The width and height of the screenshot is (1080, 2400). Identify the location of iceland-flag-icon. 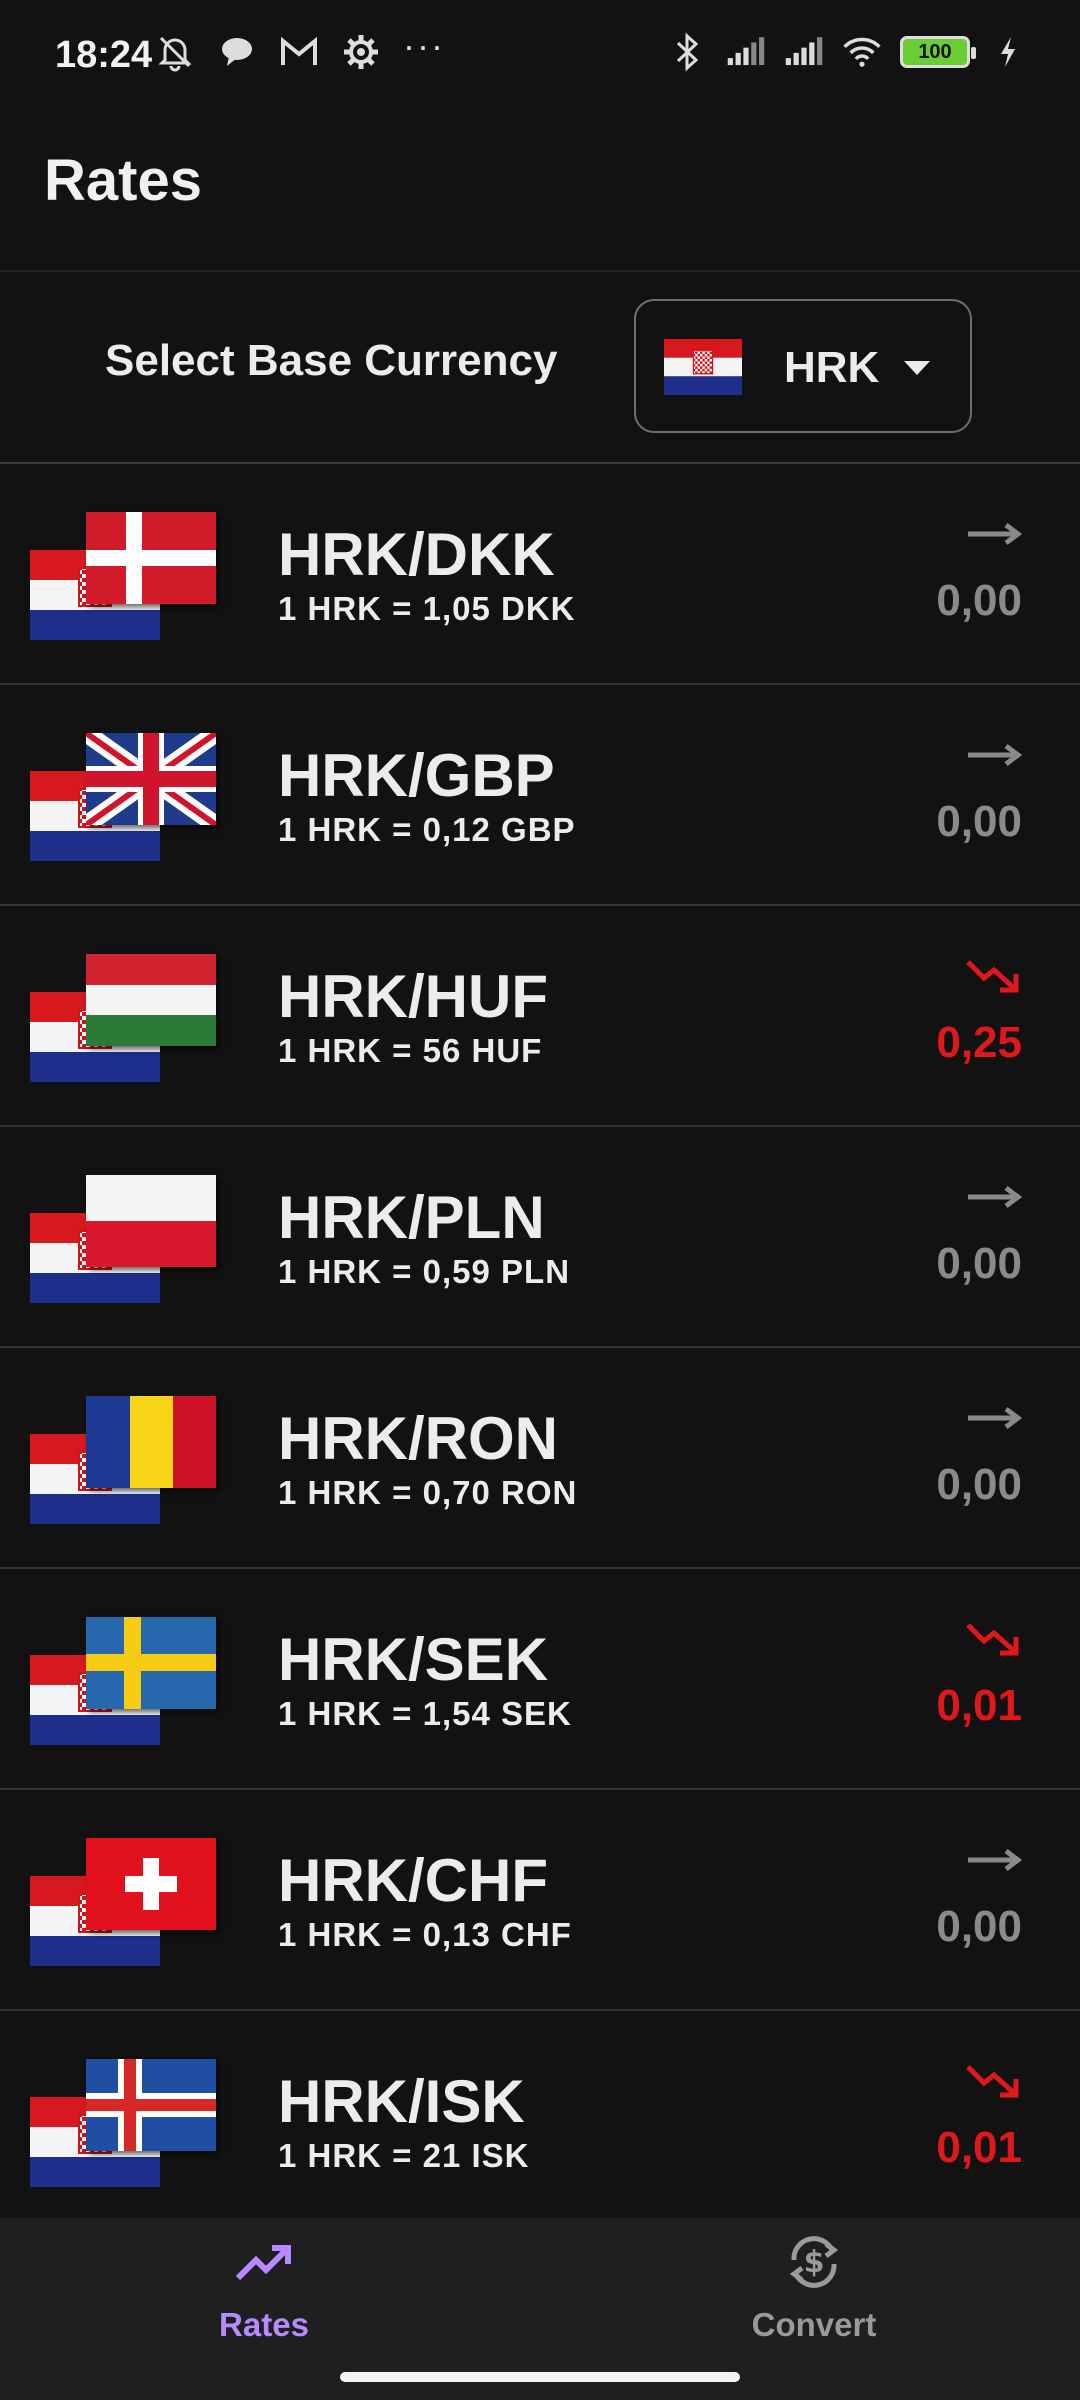
(151, 2105).